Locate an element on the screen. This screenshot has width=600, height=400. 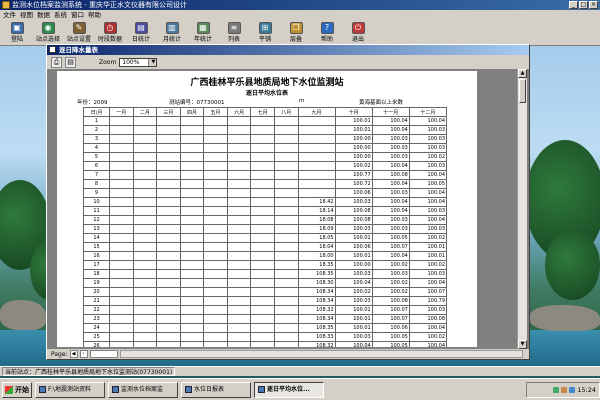
exit-button: ⏻ 退出 is located at coordinates (358, 33).